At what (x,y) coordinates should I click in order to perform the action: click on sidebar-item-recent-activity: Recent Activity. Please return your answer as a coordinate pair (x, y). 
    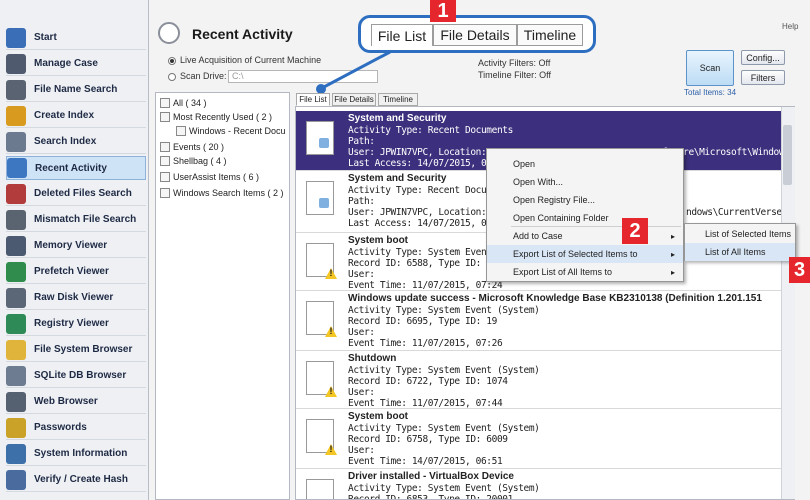
    Looking at the image, I should click on (76, 168).